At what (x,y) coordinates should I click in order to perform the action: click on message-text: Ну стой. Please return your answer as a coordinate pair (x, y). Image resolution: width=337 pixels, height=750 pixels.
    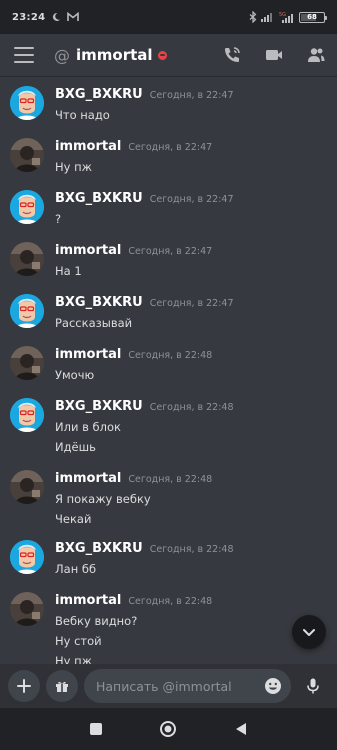
    Looking at the image, I should click on (78, 641).